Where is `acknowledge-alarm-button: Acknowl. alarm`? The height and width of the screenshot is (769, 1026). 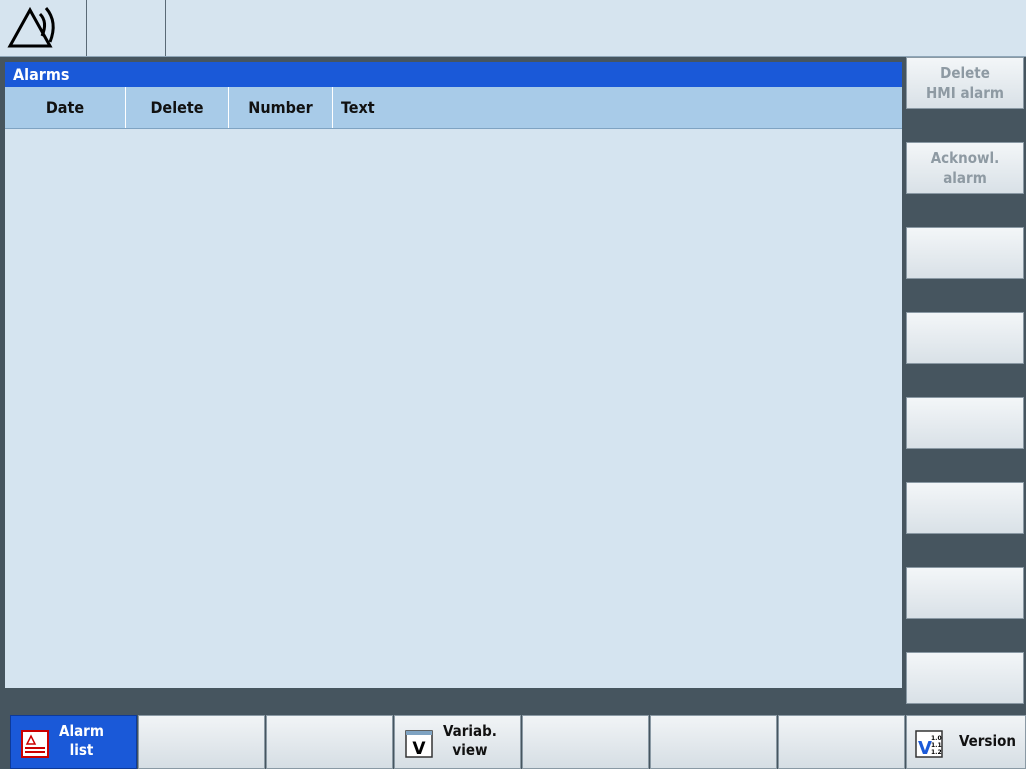
acknowledge-alarm-button: Acknowl. alarm is located at coordinates (965, 168).